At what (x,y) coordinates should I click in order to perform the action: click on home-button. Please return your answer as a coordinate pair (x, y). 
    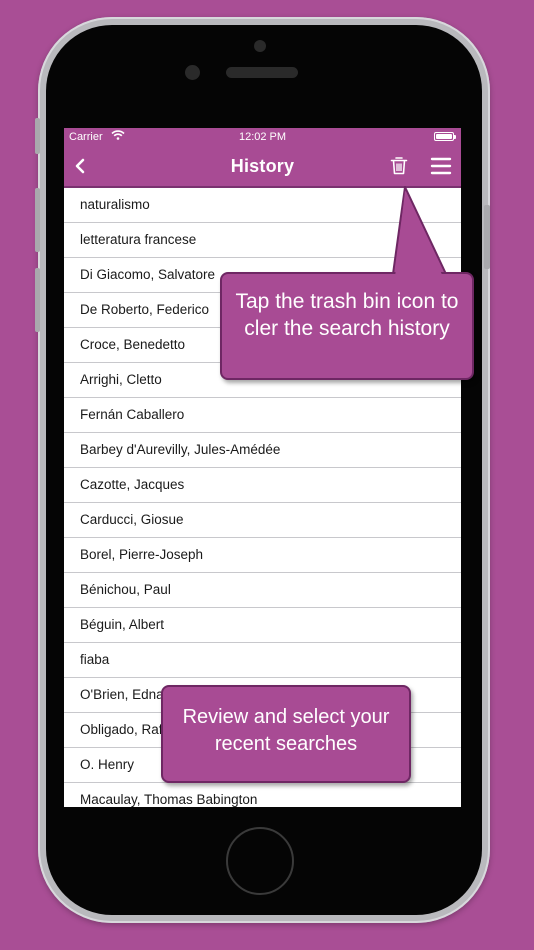
    Looking at the image, I should click on (260, 861).